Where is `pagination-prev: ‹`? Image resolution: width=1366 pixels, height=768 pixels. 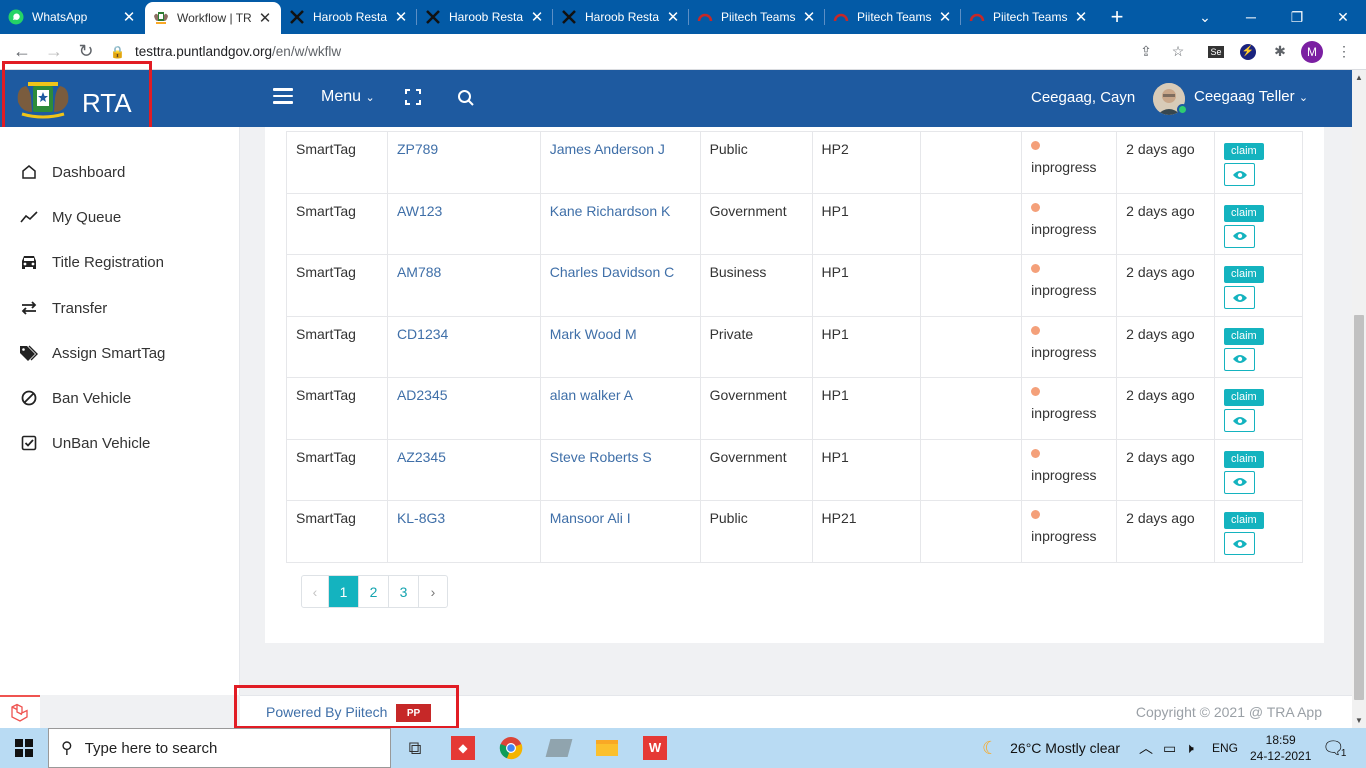
pagination-prev: ‹ is located at coordinates (315, 591).